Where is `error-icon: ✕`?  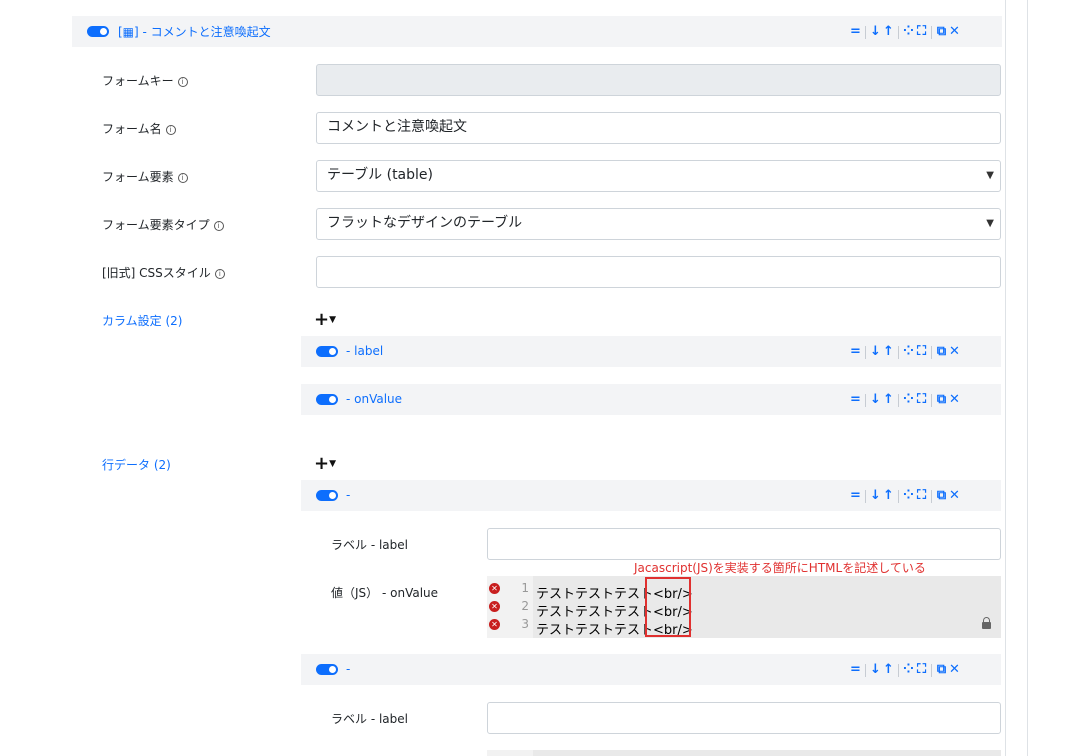 error-icon: ✕ is located at coordinates (494, 606).